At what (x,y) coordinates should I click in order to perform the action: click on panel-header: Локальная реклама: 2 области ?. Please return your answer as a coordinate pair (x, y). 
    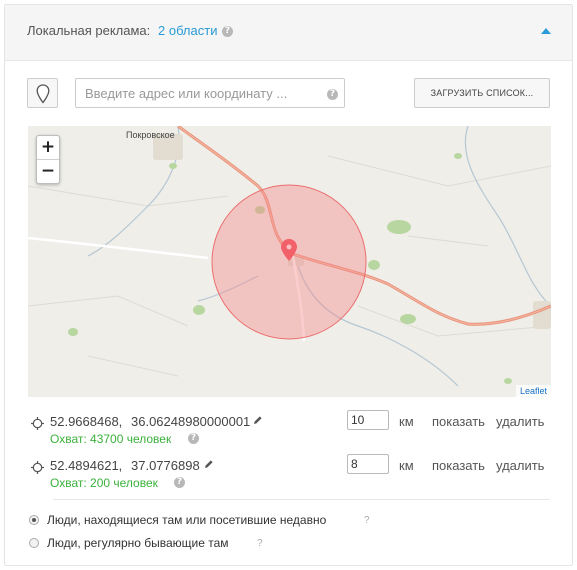
    Looking at the image, I should click on (288, 33).